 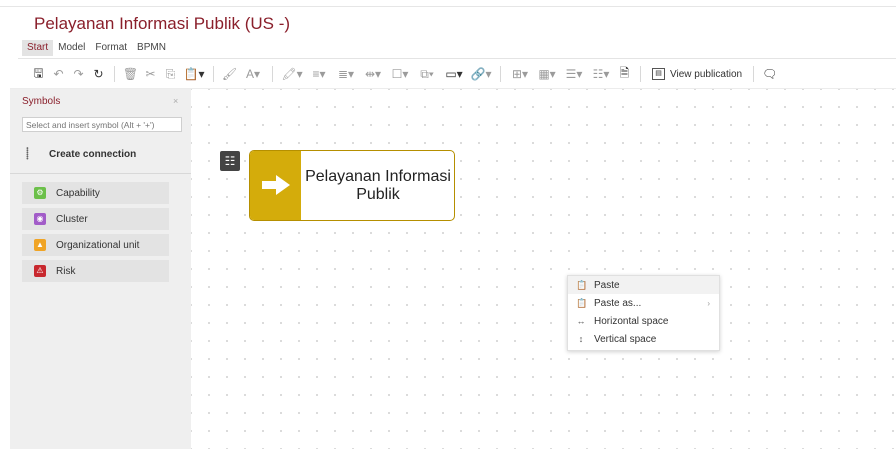 I want to click on ribbon-divider, so click(x=457, y=58).